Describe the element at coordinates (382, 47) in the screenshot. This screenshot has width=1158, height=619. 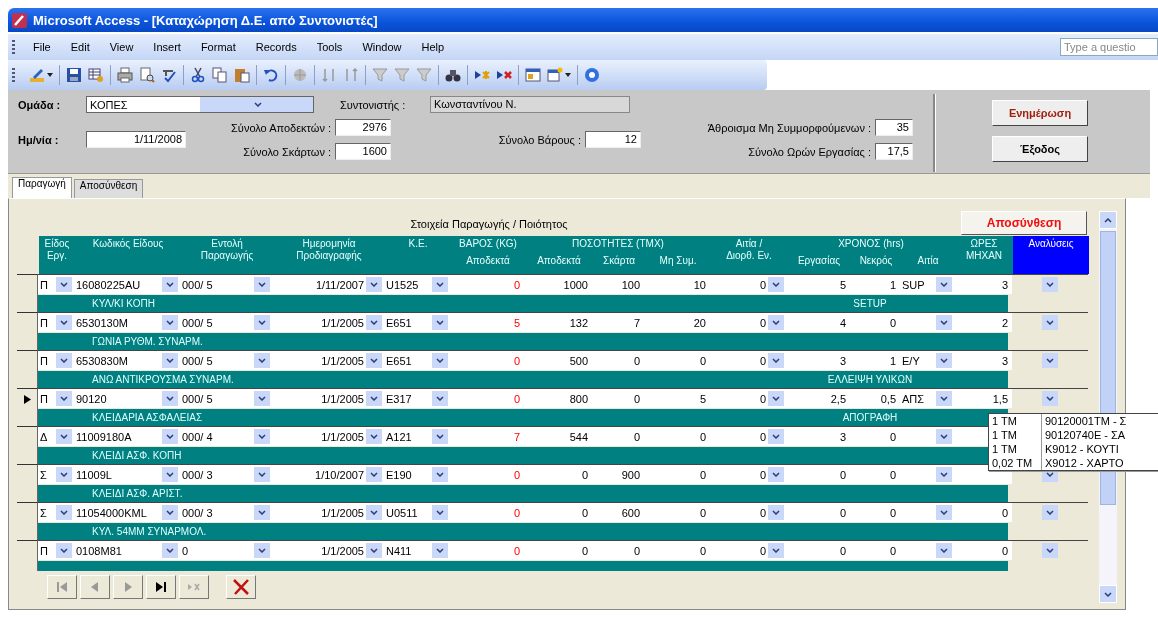
I see `menu-item: Window` at that location.